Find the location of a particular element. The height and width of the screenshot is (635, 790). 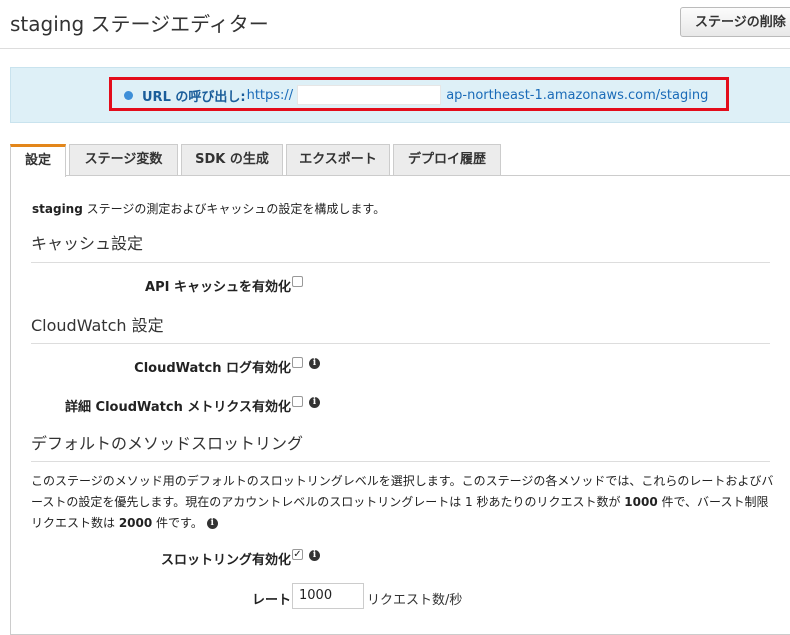

page-header: staging ステージエディター ステージの削除 is located at coordinates (395, 24).